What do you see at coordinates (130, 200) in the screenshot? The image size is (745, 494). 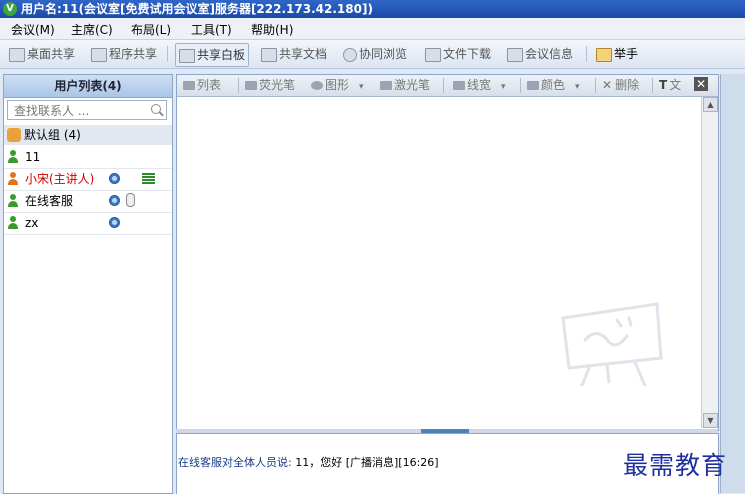 I see `microphone-icon` at bounding box center [130, 200].